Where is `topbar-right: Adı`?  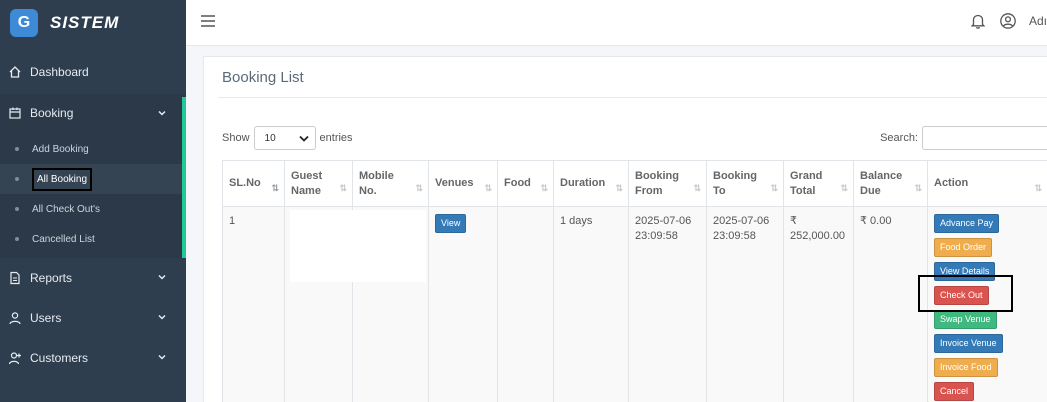 topbar-right: Adı is located at coordinates (1008, 21).